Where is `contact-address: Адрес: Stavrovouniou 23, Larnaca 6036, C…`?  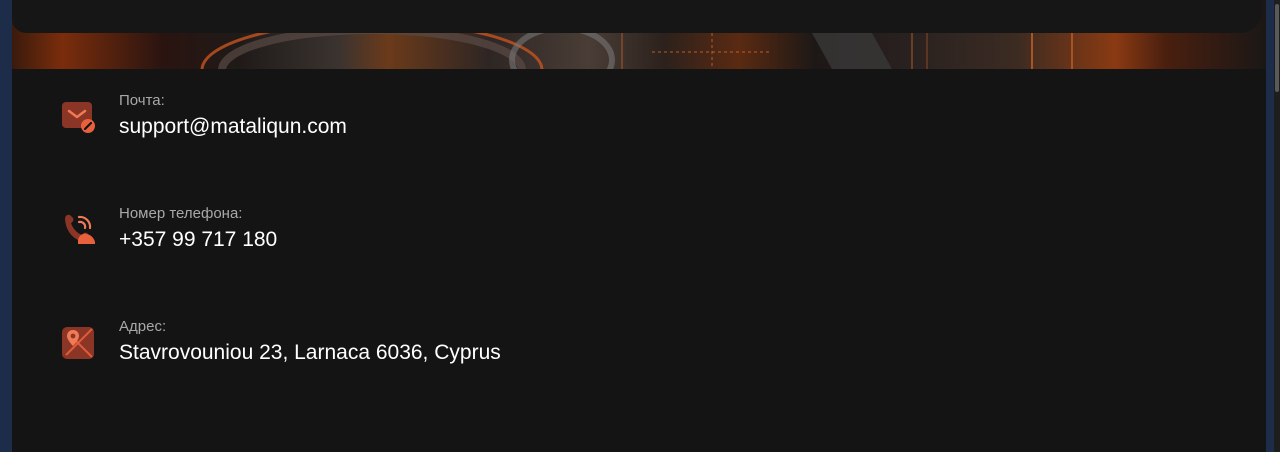 contact-address: Адрес: Stavrovouniou 23, Larnaca 6036, C… is located at coordinates (281, 341).